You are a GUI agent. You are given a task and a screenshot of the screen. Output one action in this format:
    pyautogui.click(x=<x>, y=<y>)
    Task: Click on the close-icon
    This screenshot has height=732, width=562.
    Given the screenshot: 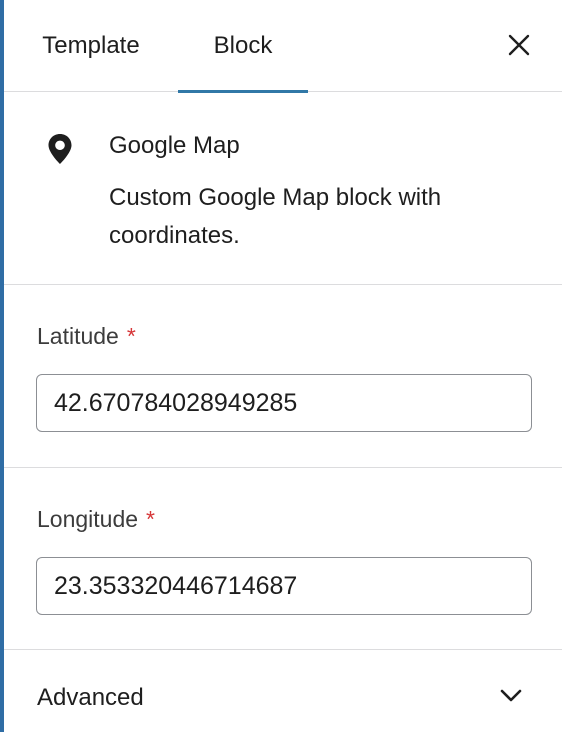 What is the action you would take?
    pyautogui.click(x=519, y=45)
    